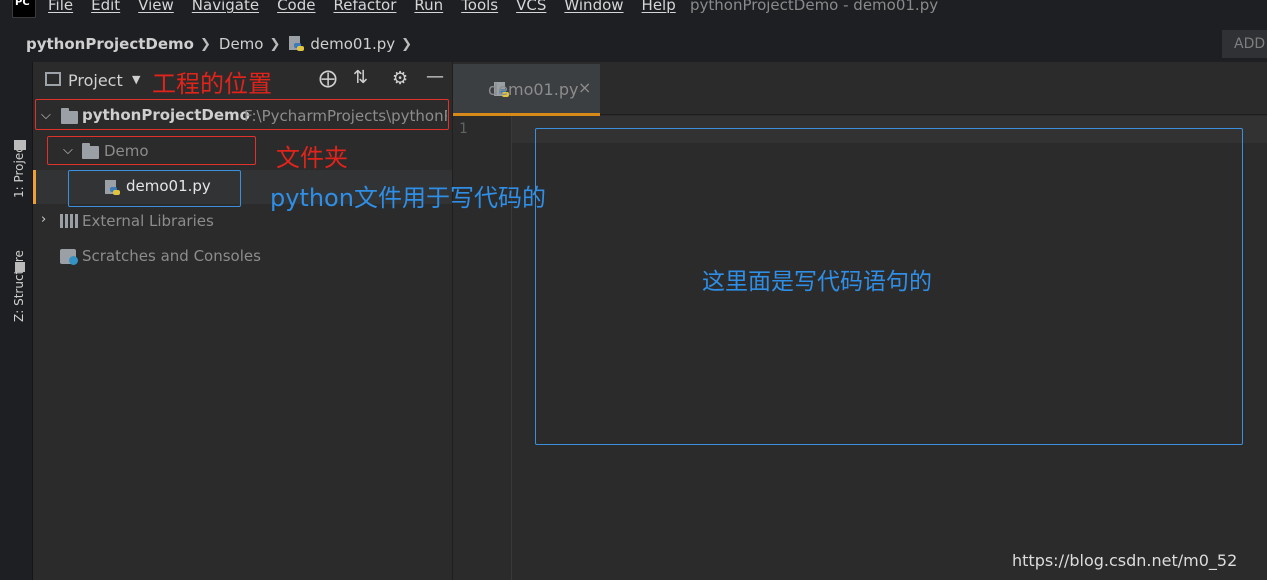 This screenshot has height=580, width=1267. Describe the element at coordinates (19, 282) in the screenshot. I see `tab-structure: Z: Structure` at that location.